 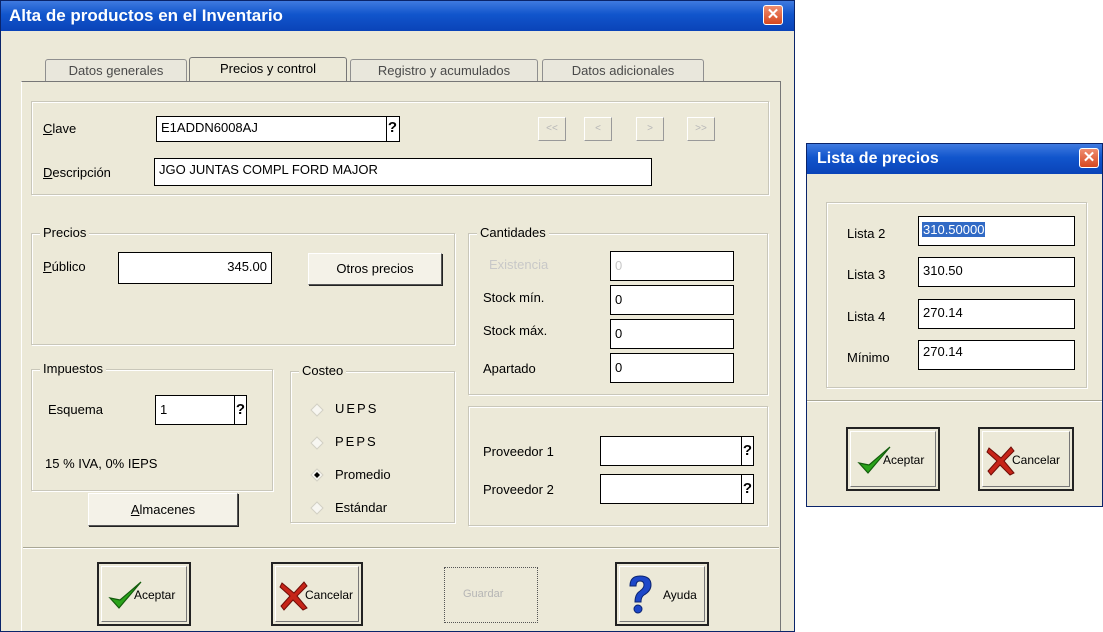 I want to click on apartado-label: Apartado, so click(x=509, y=368).